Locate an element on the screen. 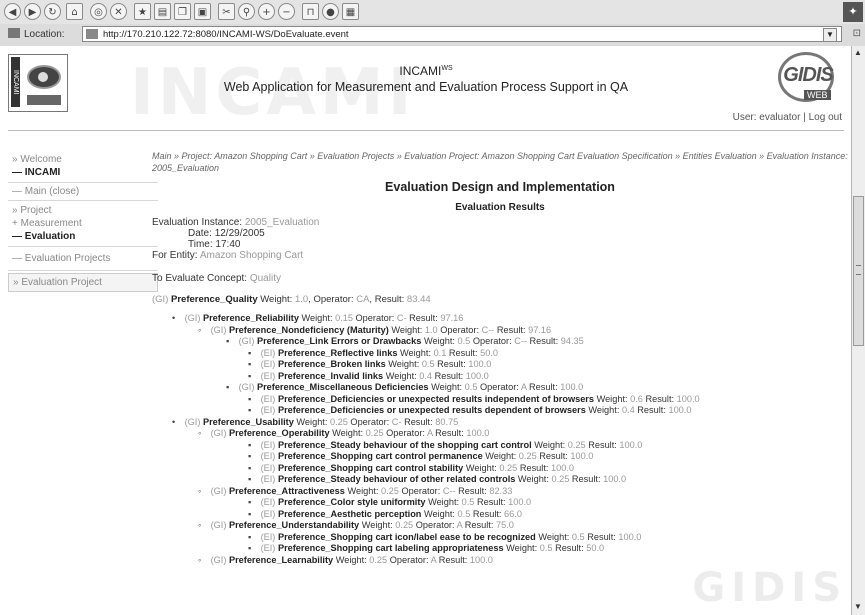 This screenshot has width=865, height=615. nav-main: — Main (close) is located at coordinates (83, 192).